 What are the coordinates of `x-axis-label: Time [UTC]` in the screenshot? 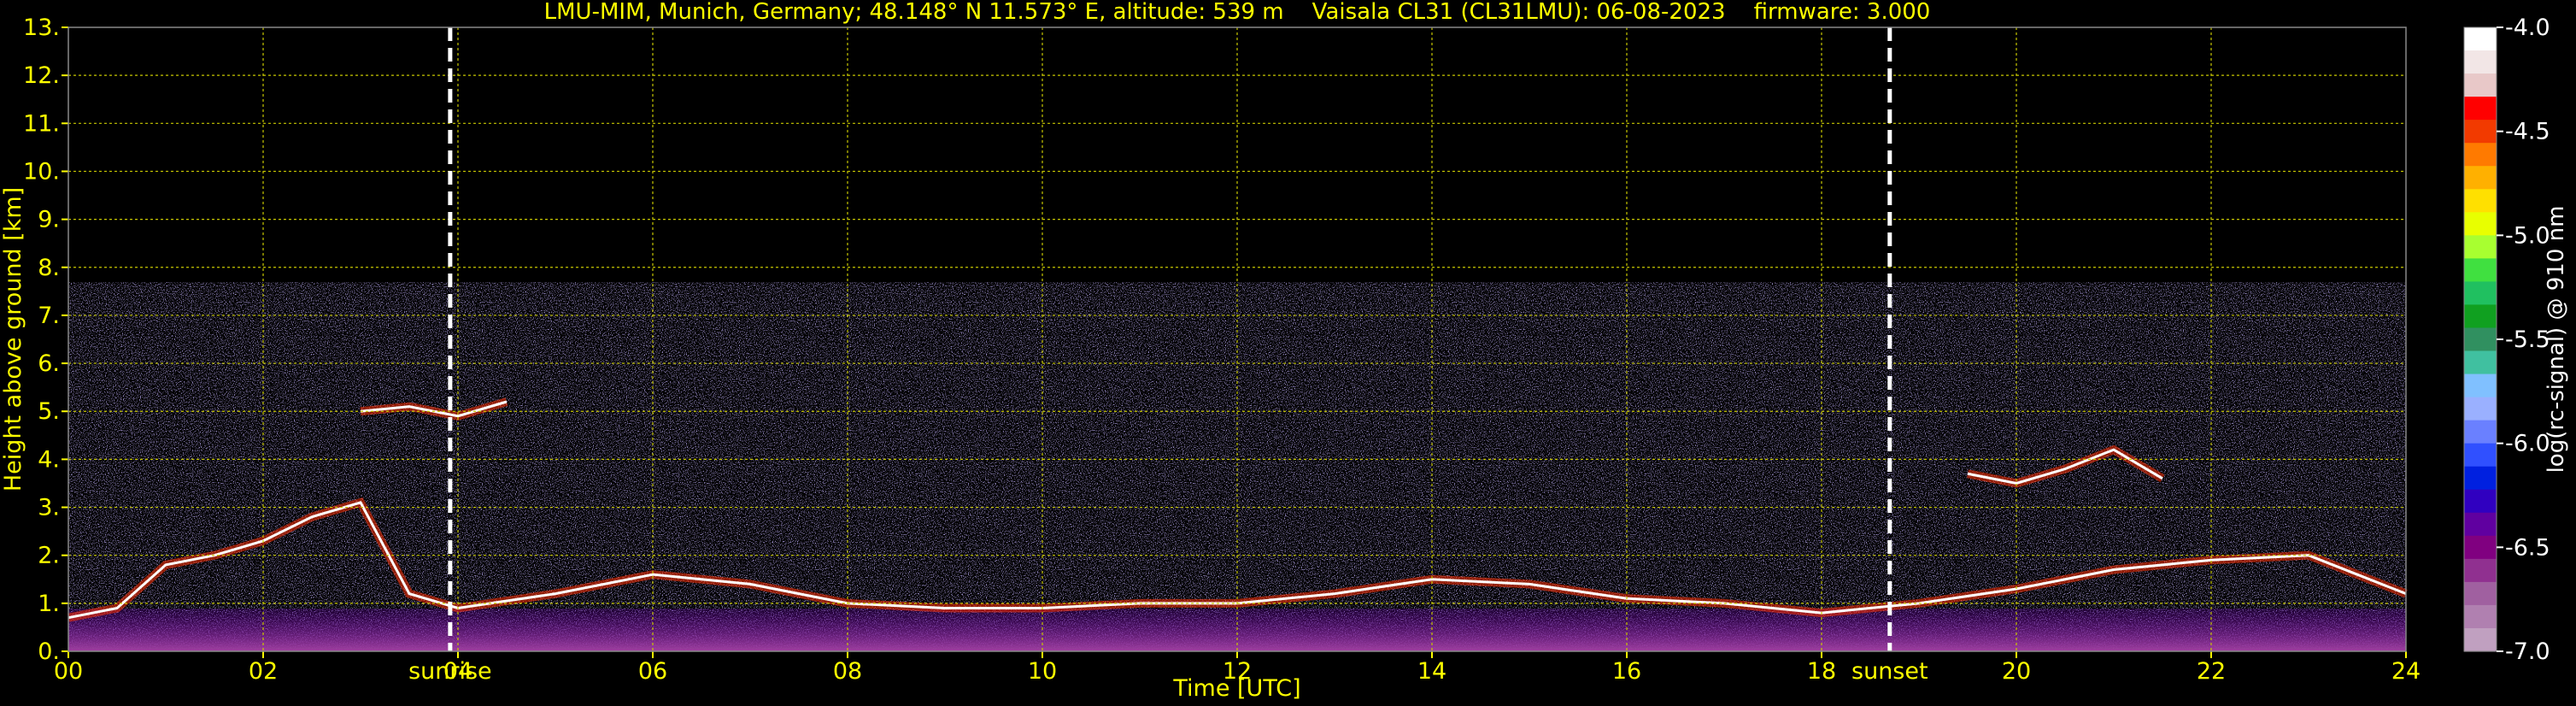 It's located at (1236, 688).